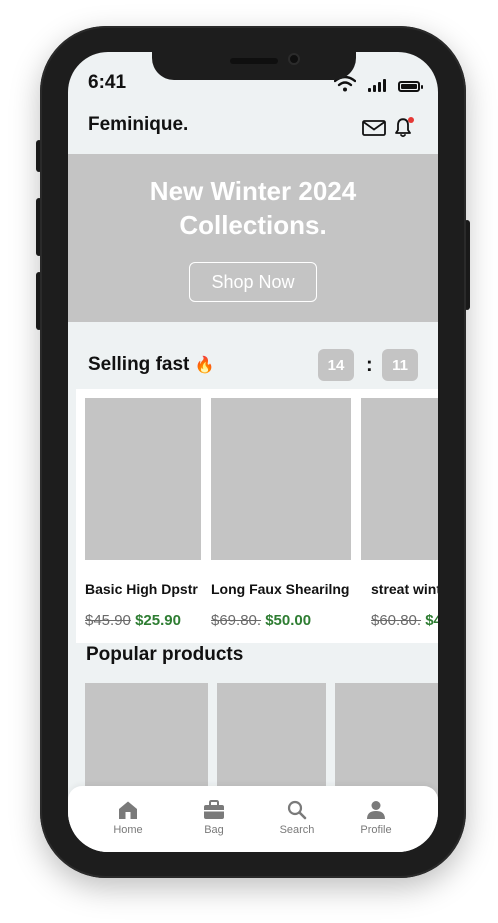 This screenshot has width=498, height=923. I want to click on product-name: Basic High Dpstr, so click(141, 589).